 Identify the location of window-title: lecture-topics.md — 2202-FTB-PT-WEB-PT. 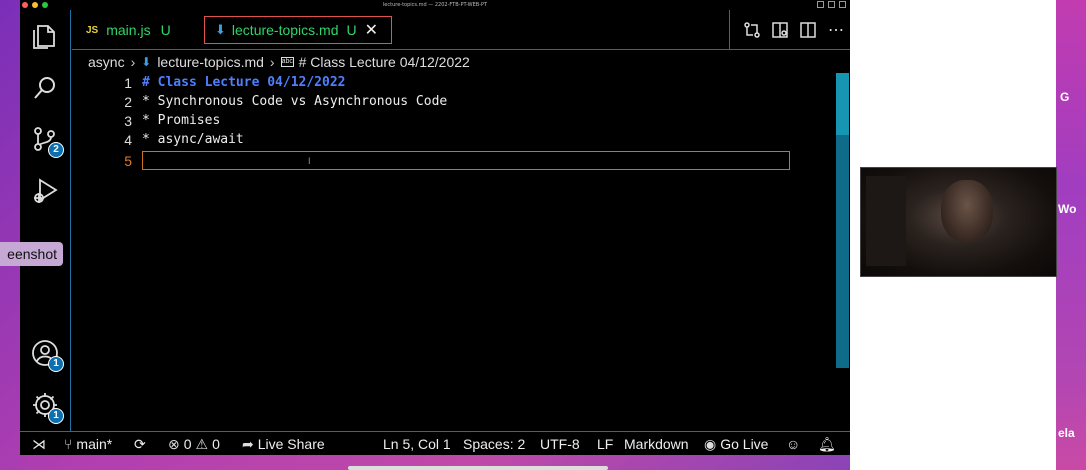
(435, 5).